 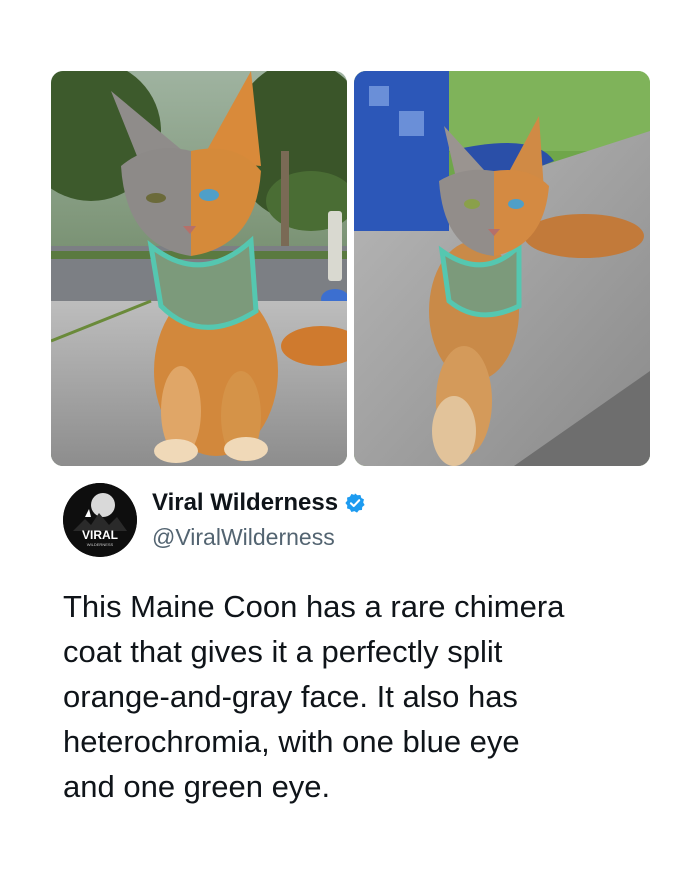 I want to click on post-text-line: coat that gives it a perfectly split, so click(x=283, y=651).